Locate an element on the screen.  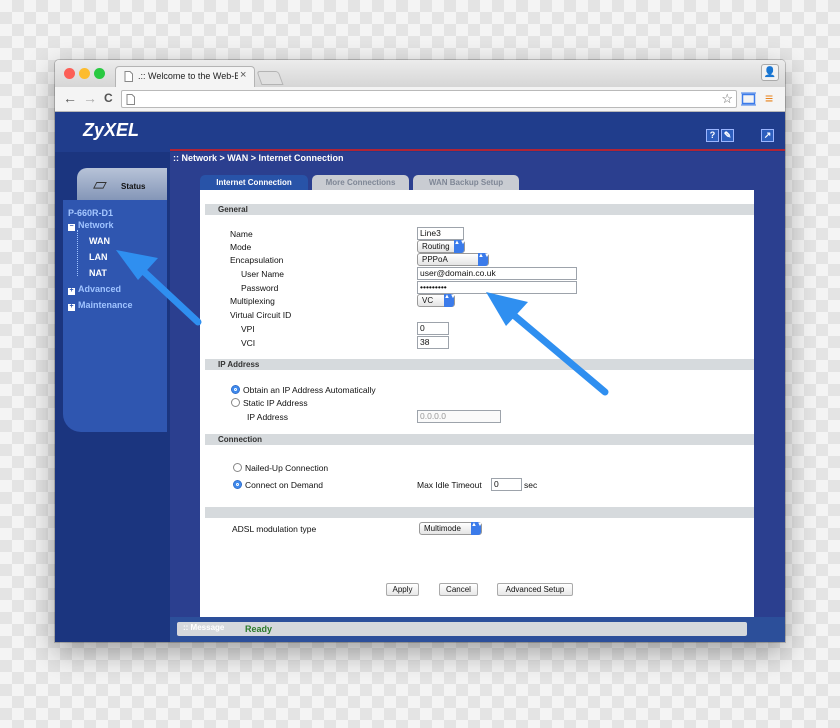
annotation-arrow-wan is located at coordinates (159, 288).